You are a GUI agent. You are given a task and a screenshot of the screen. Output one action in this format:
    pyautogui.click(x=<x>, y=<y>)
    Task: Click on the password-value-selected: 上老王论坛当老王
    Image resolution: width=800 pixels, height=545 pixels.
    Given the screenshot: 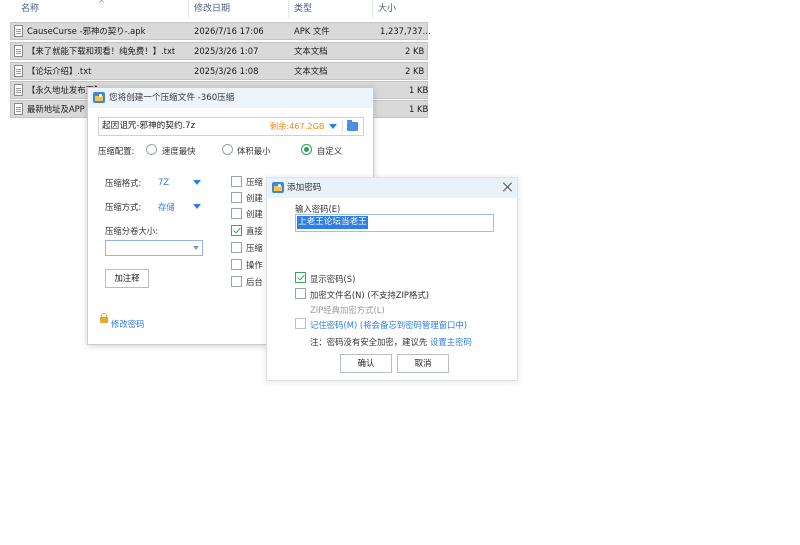 What is the action you would take?
    pyautogui.click(x=332, y=222)
    